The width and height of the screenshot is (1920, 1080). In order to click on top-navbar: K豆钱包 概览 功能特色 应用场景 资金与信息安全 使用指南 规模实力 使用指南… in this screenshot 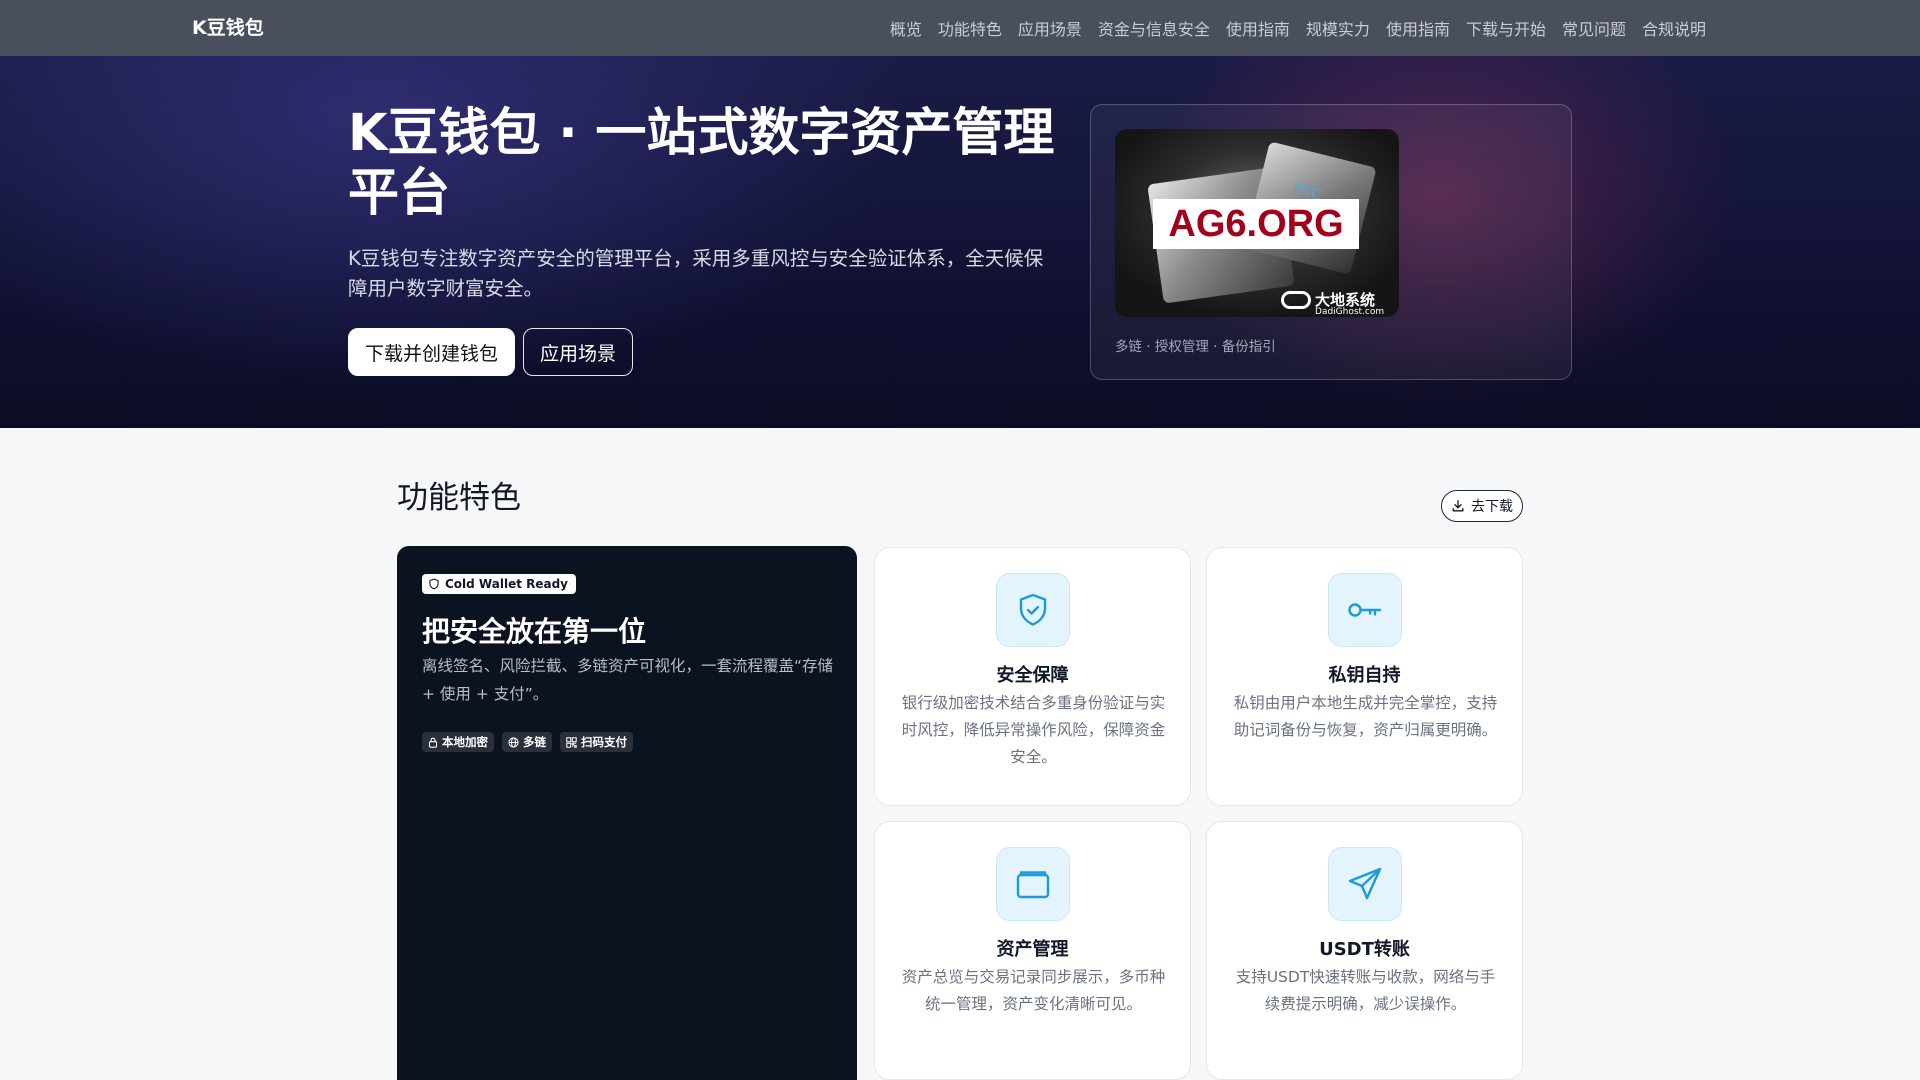, I will do `click(960, 28)`.